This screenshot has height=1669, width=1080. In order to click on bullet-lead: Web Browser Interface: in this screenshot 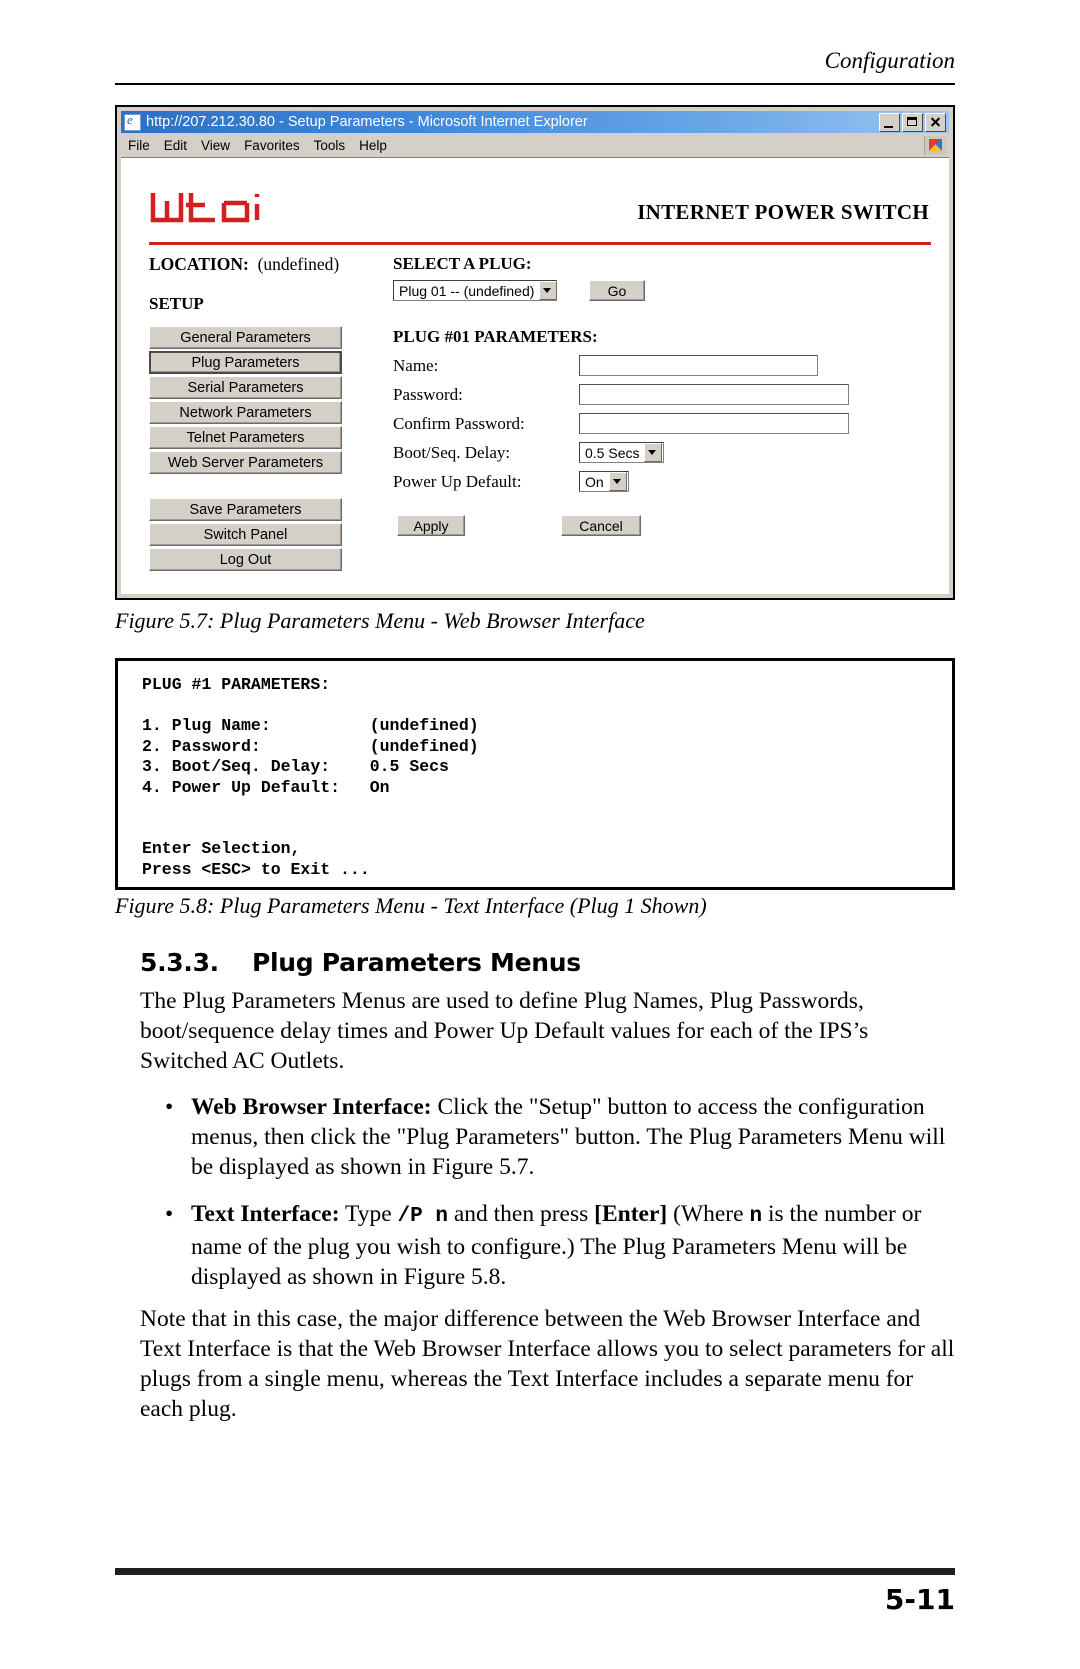, I will do `click(311, 1107)`.